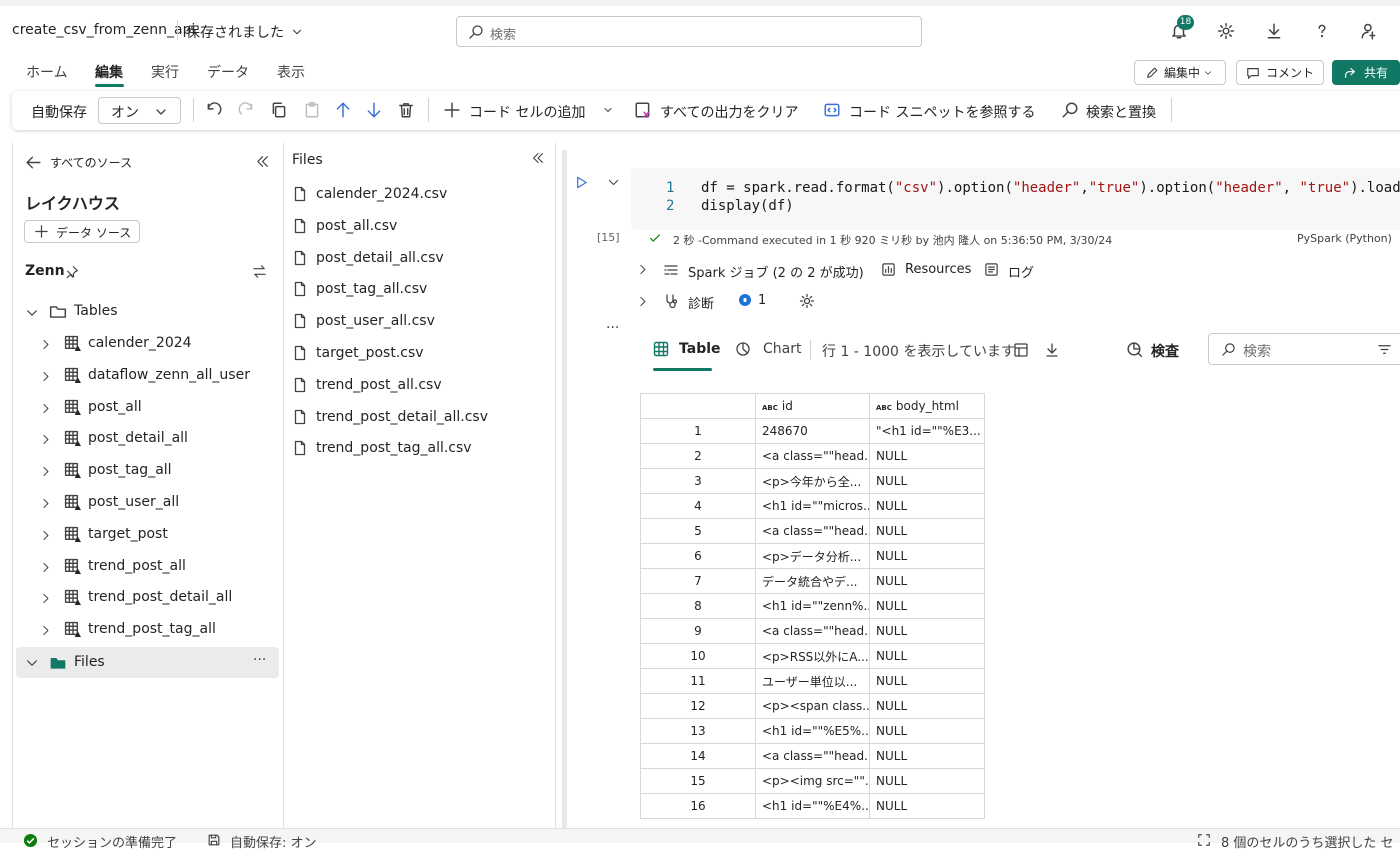 The height and width of the screenshot is (851, 1400). What do you see at coordinates (1344, 238) in the screenshot?
I see `language-selector: PySpark (Python)` at bounding box center [1344, 238].